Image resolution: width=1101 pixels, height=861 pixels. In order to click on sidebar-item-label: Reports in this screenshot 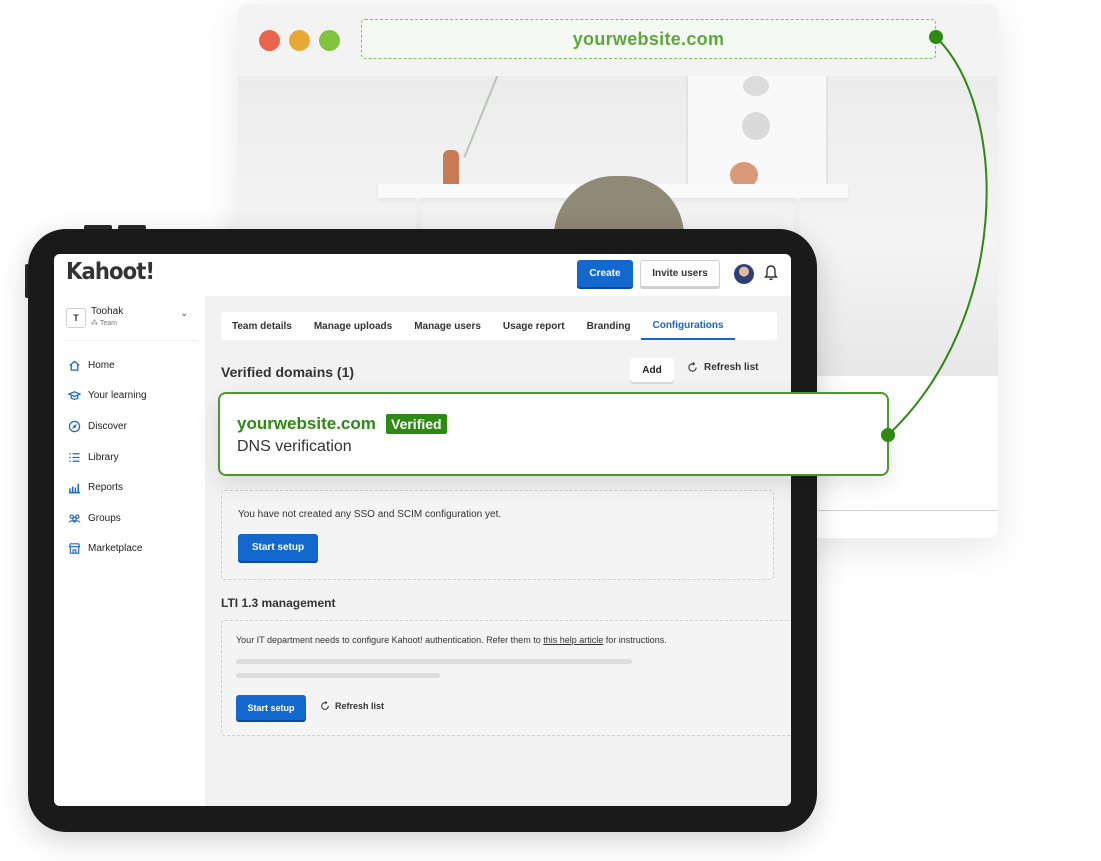, I will do `click(106, 488)`.